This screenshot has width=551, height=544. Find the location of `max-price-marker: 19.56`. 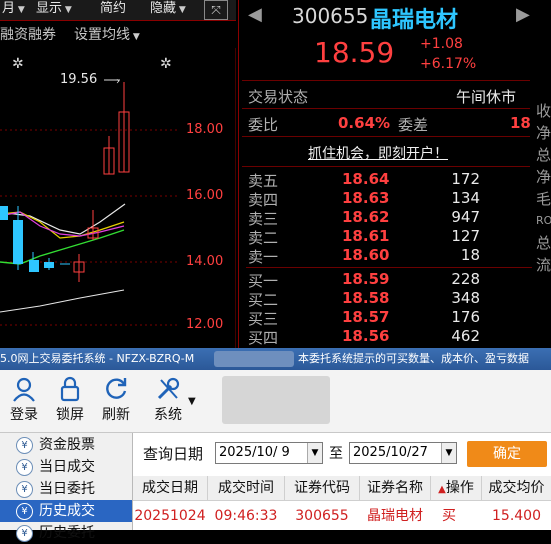

max-price-marker: 19.56 is located at coordinates (79, 79).